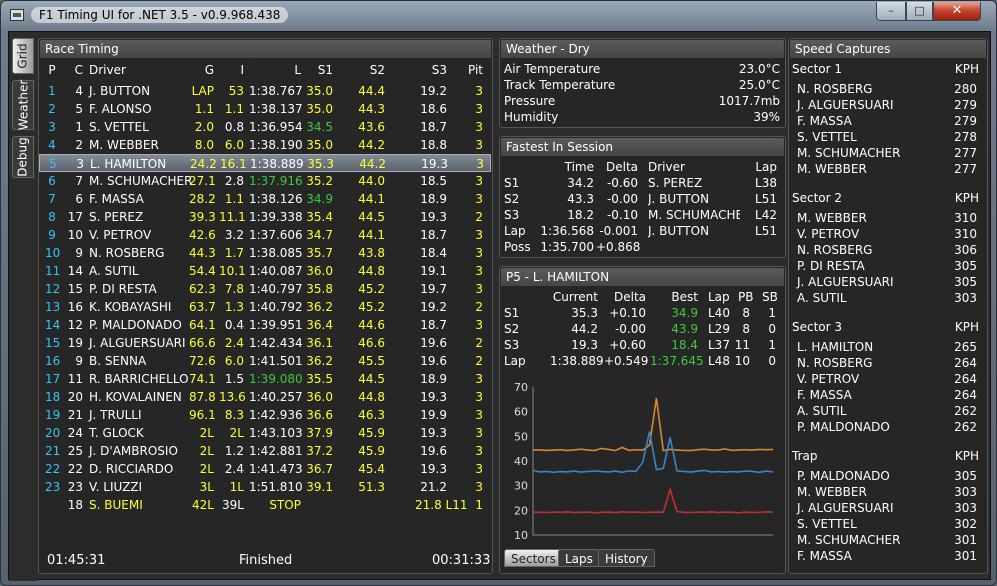 This screenshot has height=586, width=997. I want to click on driver-label: Lap, so click(515, 361).